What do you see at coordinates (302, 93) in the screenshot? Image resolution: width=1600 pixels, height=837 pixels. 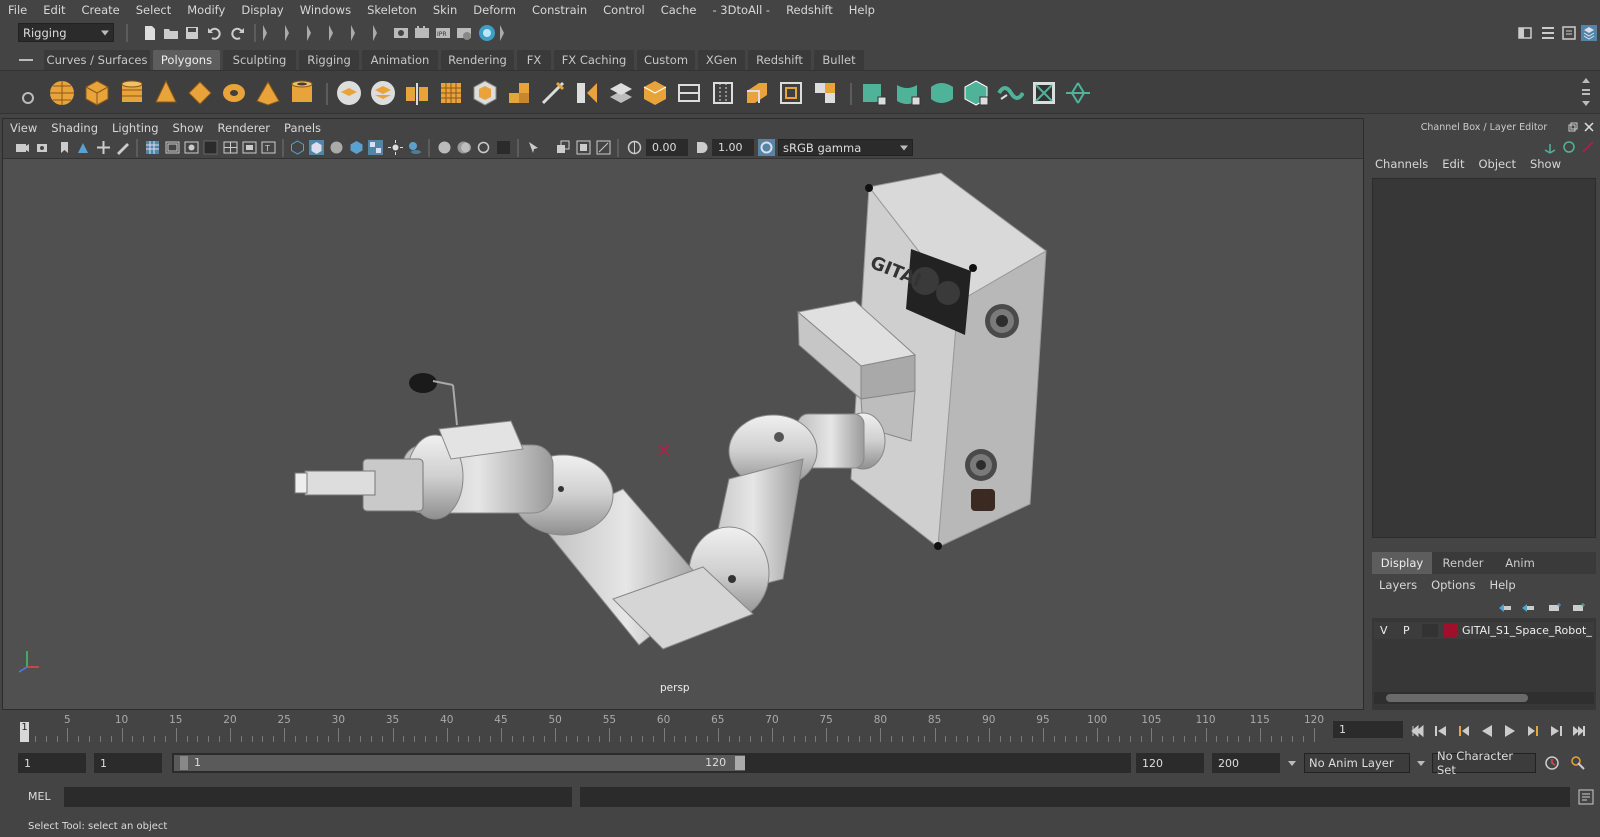 I see `poly-pipe-icon` at bounding box center [302, 93].